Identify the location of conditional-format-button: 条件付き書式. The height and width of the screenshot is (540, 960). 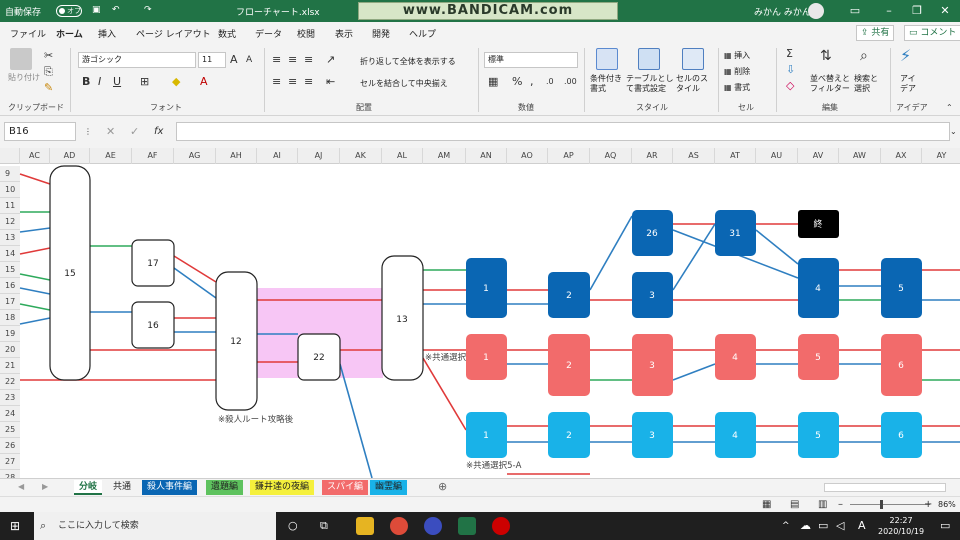
(609, 84).